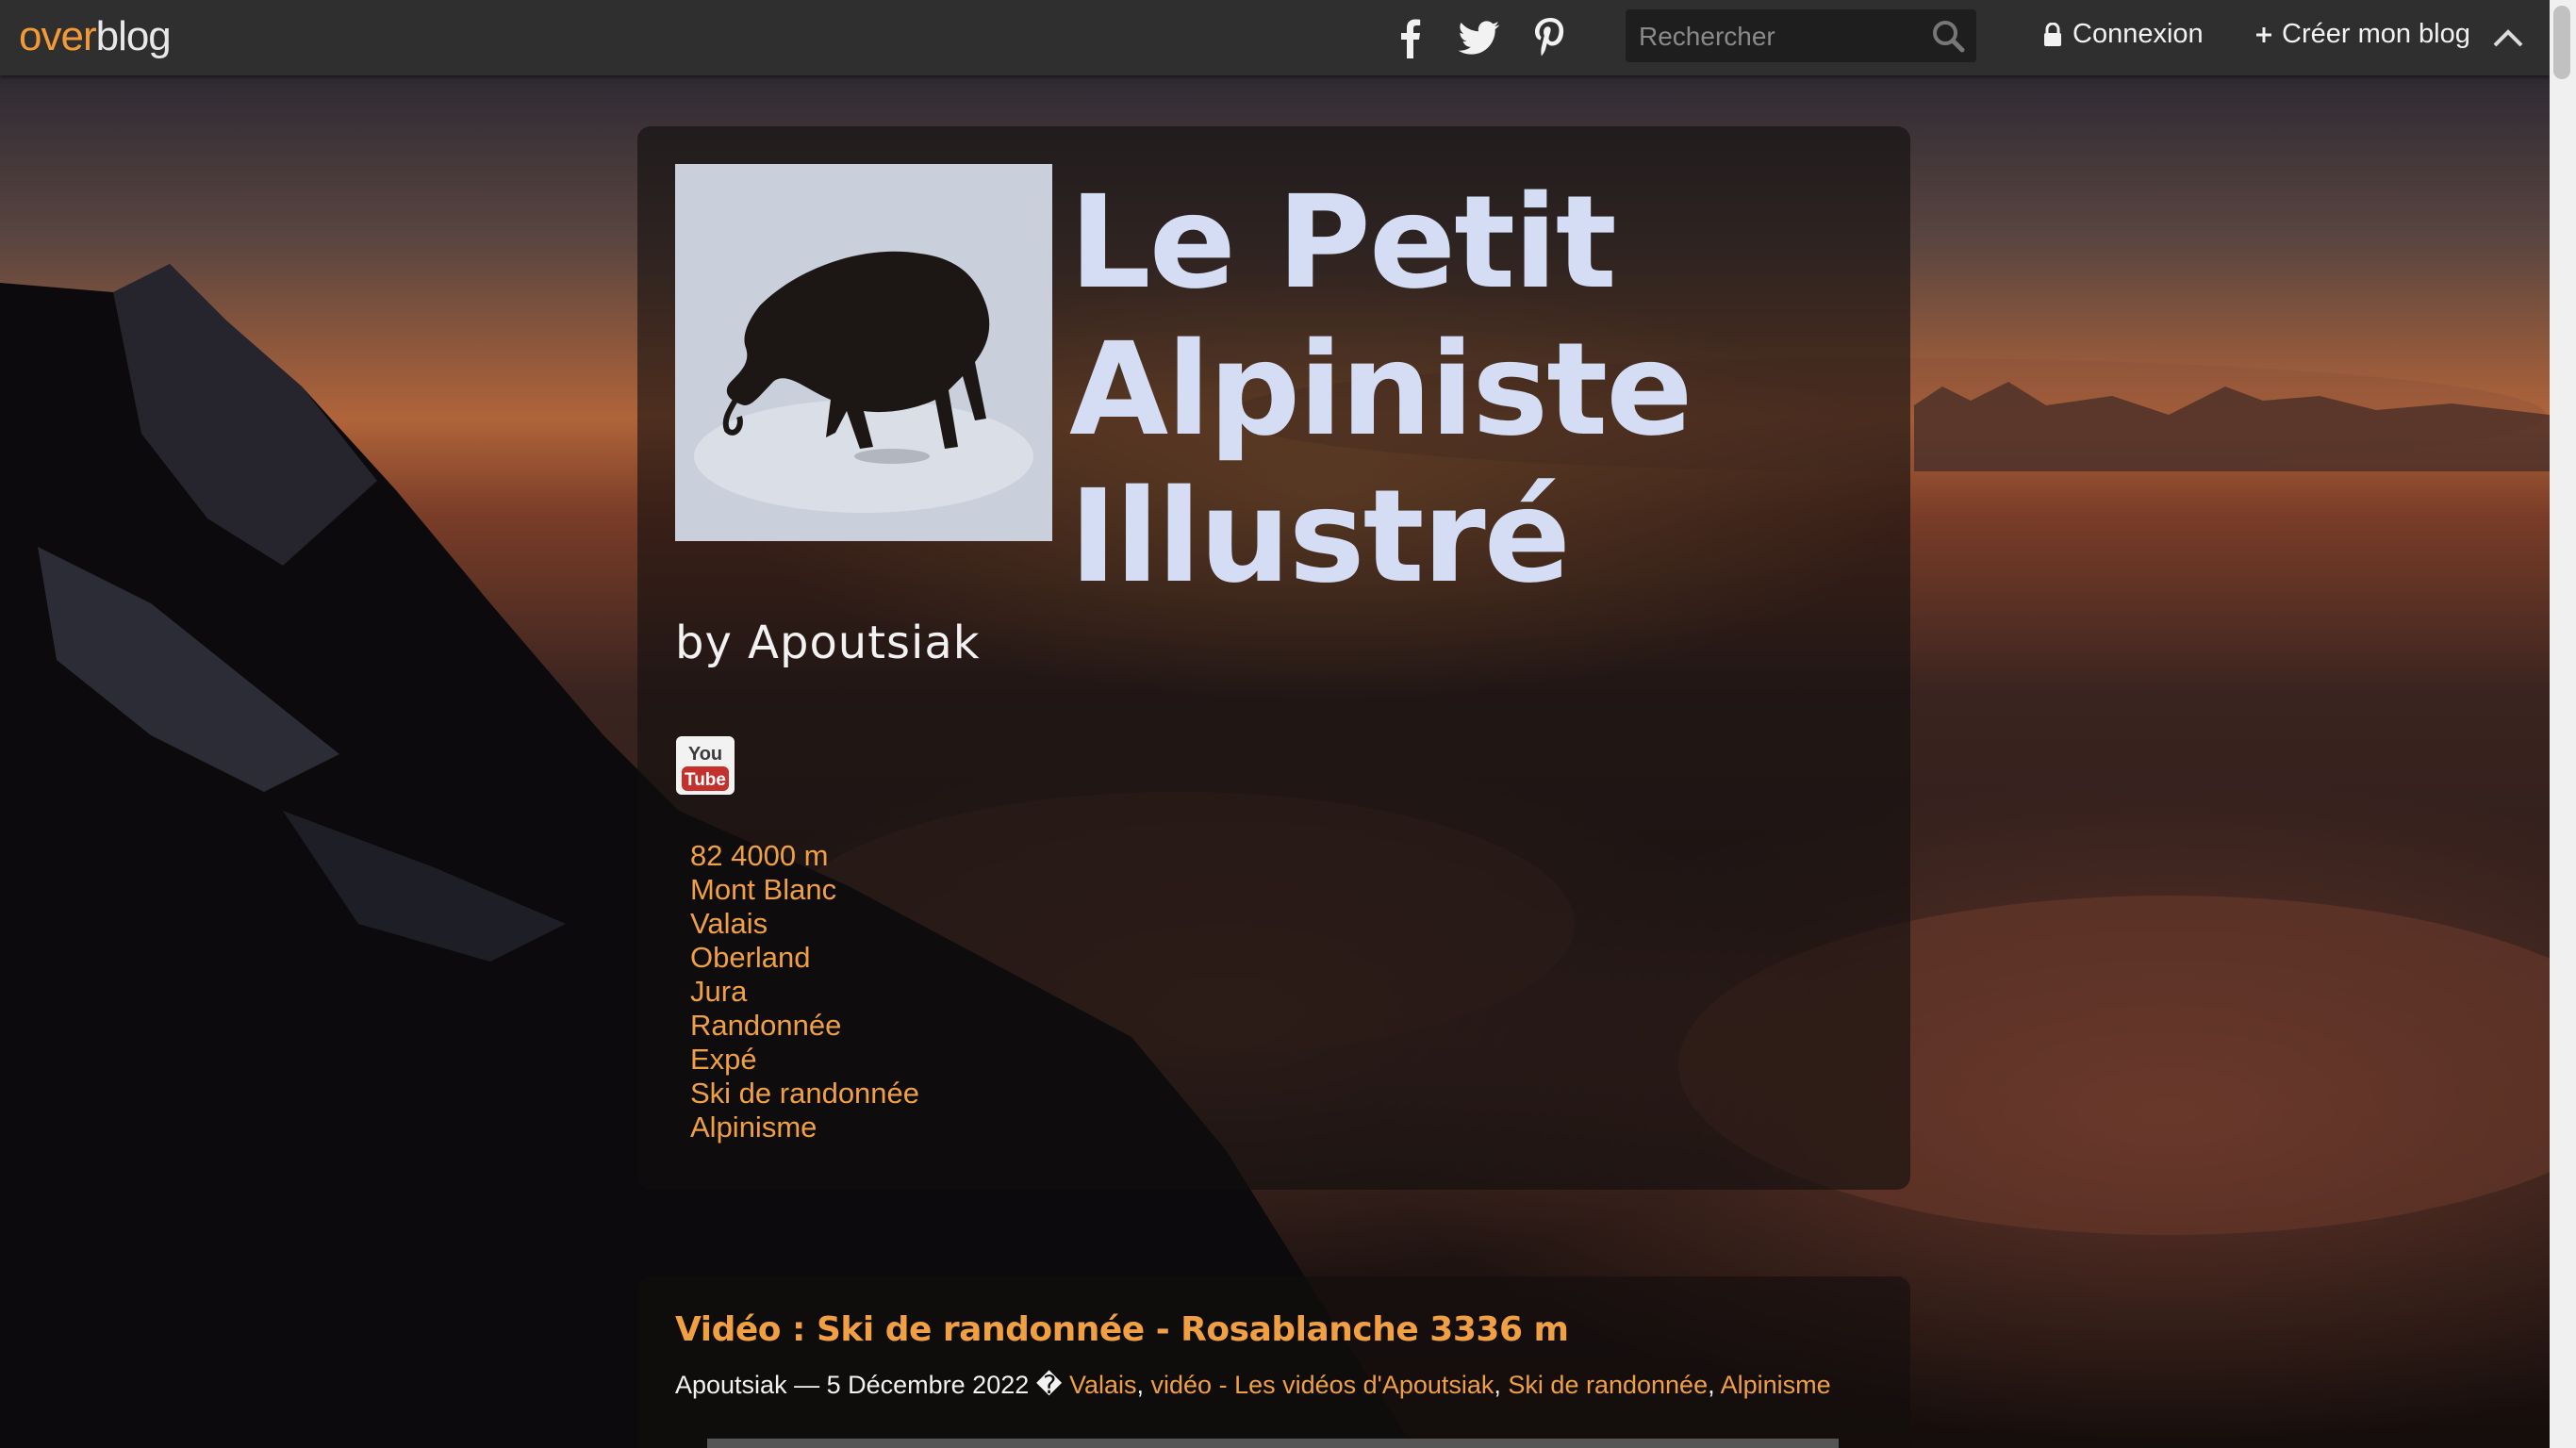 The width and height of the screenshot is (2576, 1448). Describe the element at coordinates (804, 924) in the screenshot. I see `category-link: Valais` at that location.